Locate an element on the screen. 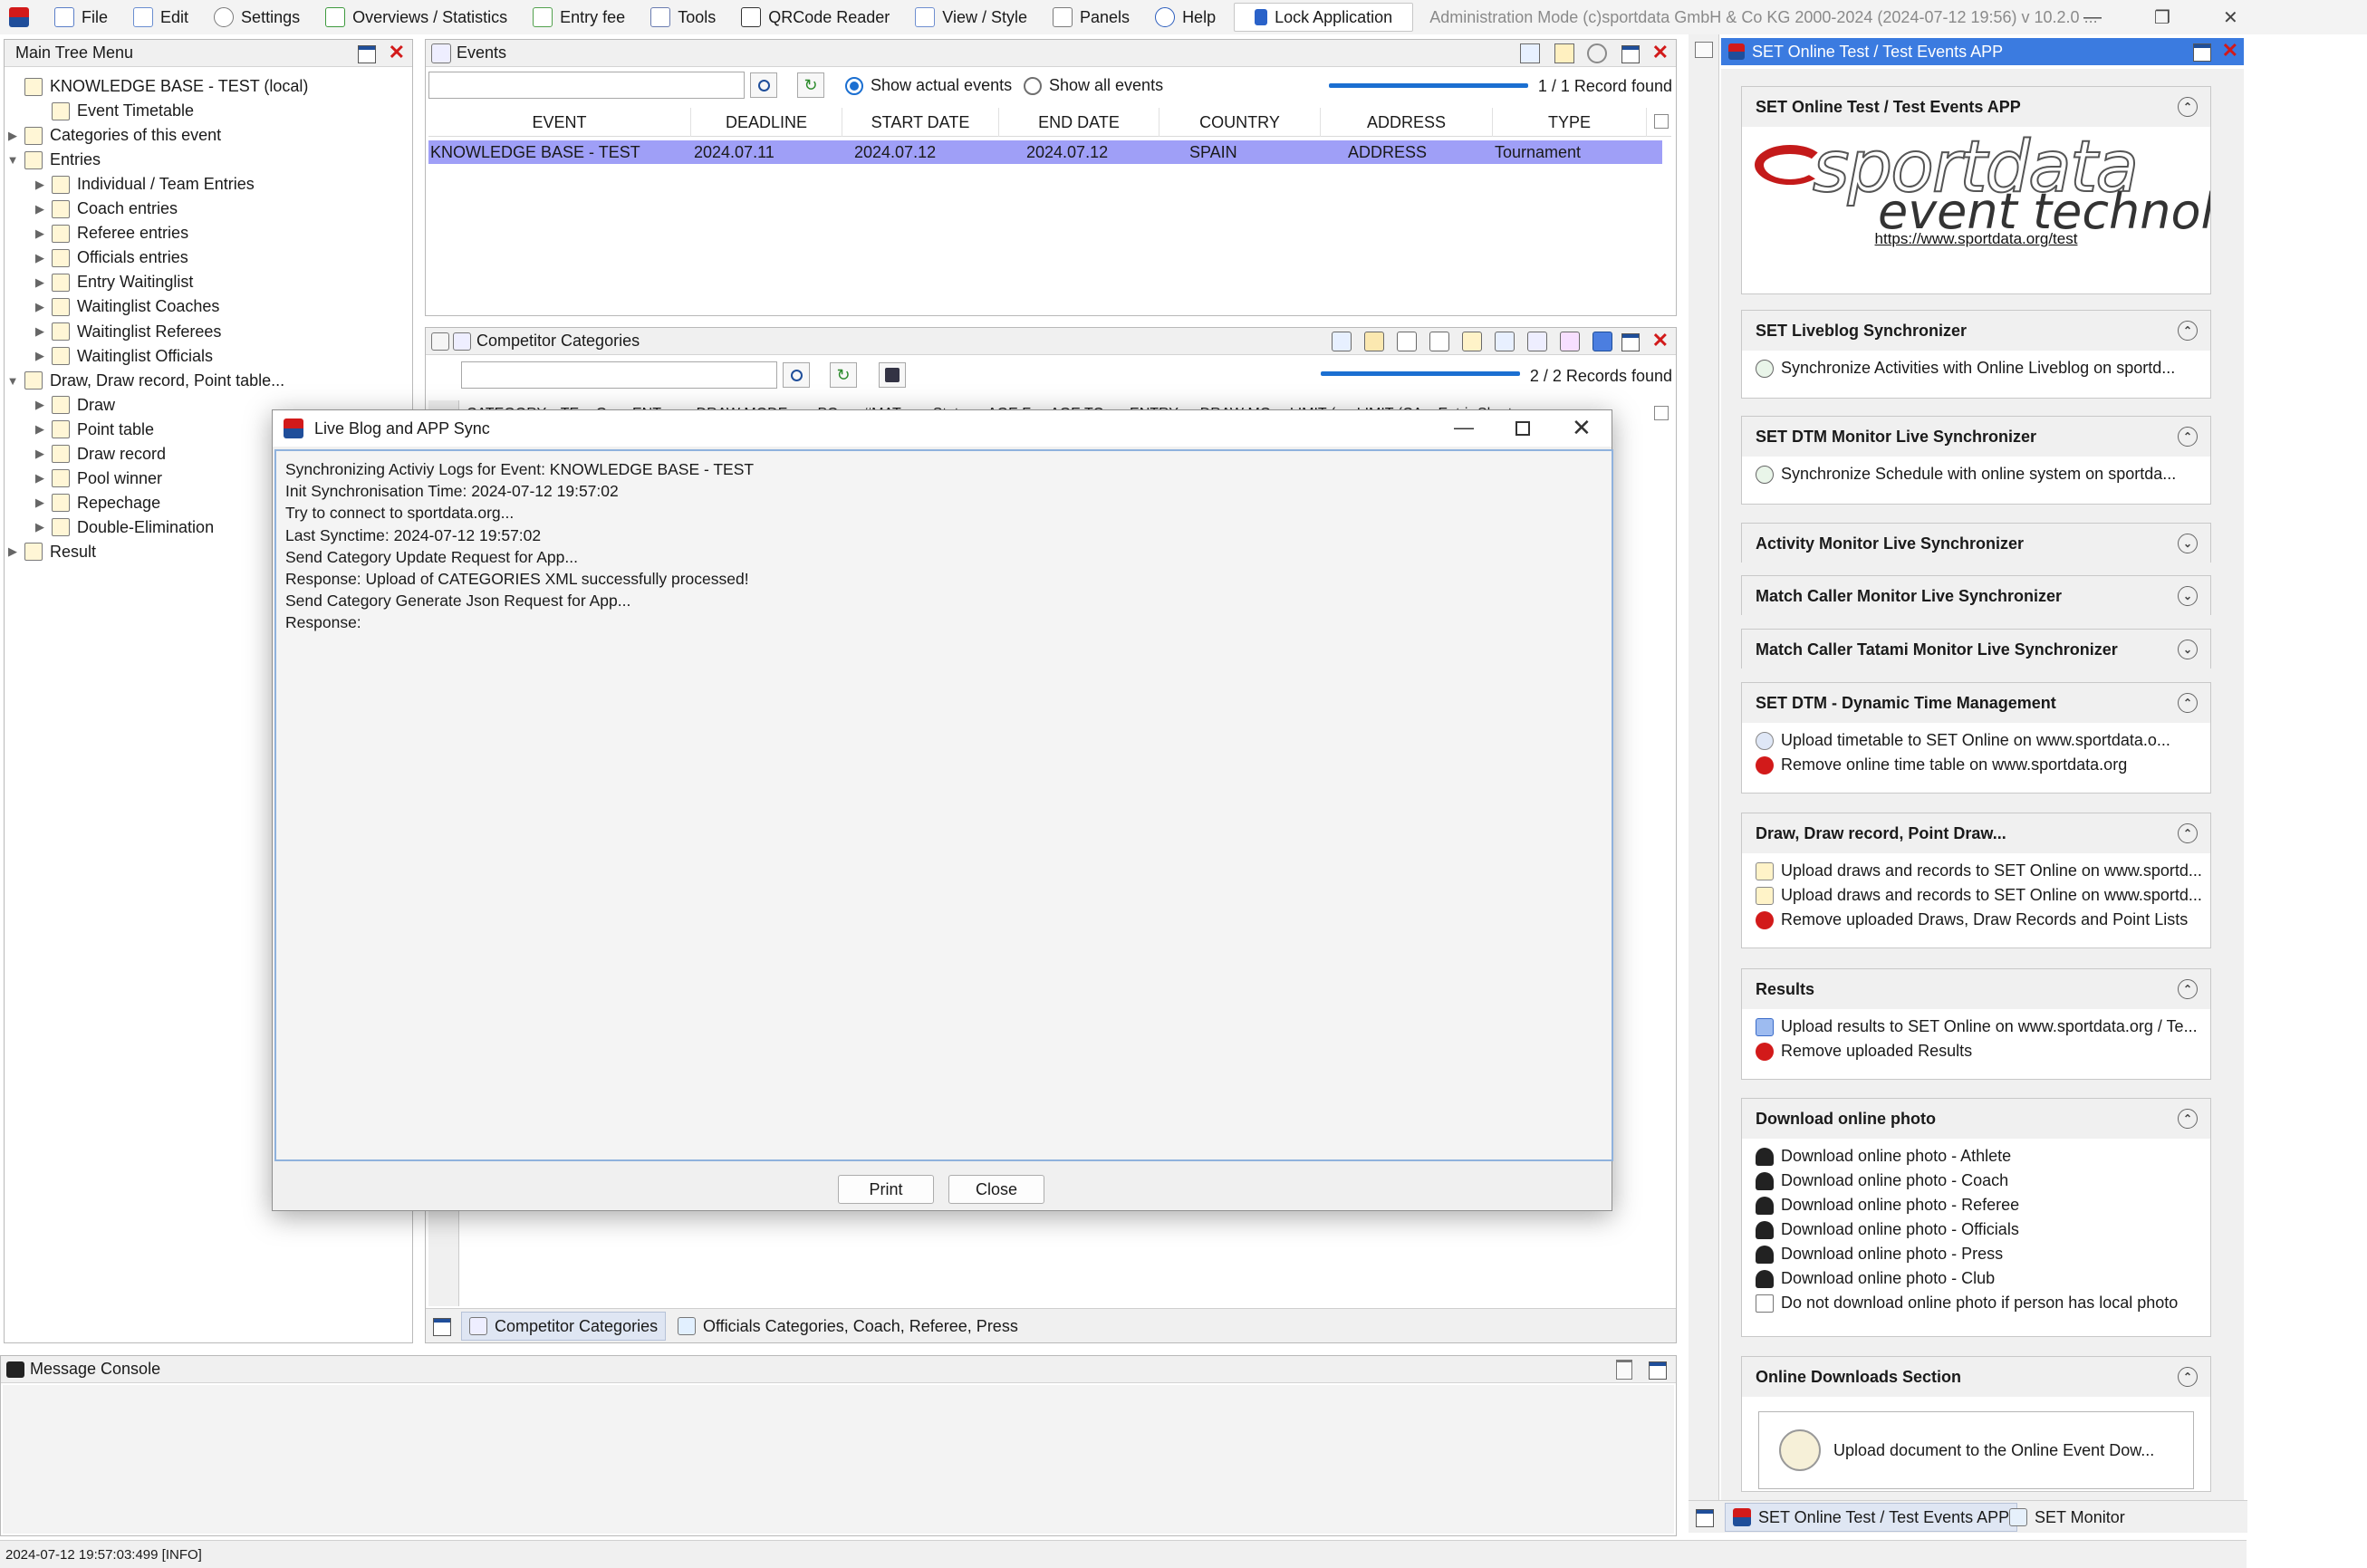 The width and height of the screenshot is (2367, 1568). lock-application-button: Lock Application is located at coordinates (1324, 17).